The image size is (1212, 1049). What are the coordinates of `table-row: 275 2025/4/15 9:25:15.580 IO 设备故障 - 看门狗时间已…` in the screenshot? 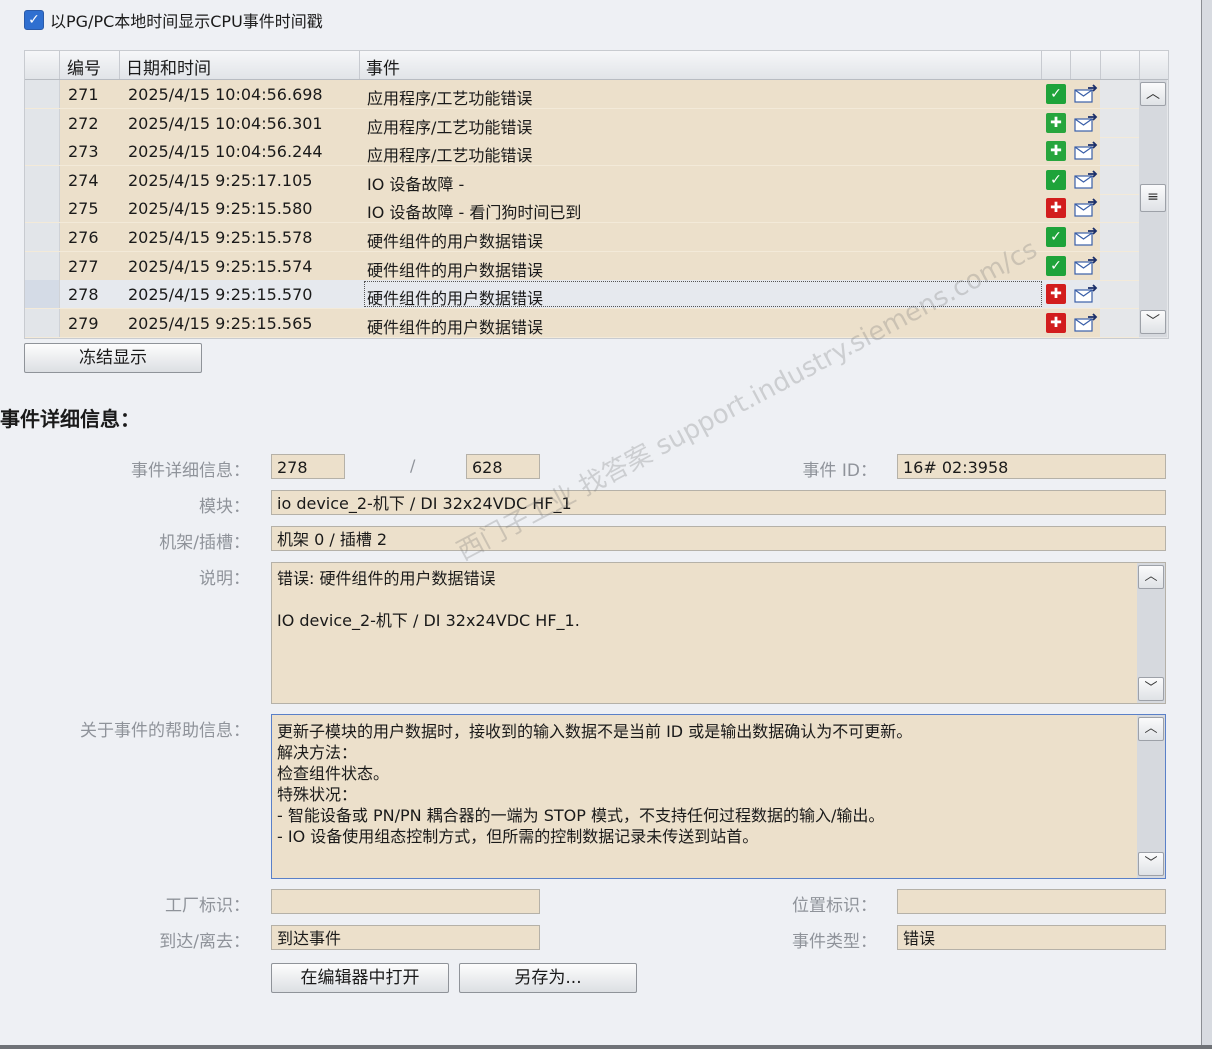 It's located at (582, 208).